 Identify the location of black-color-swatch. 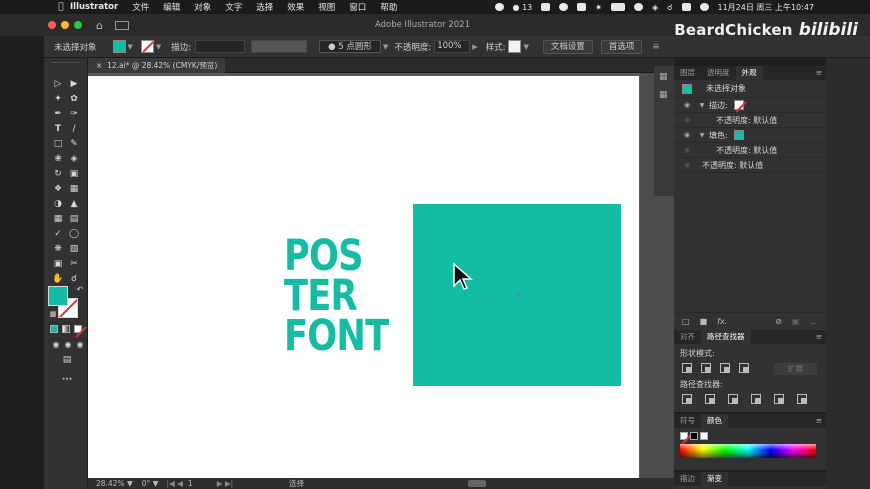
(694, 436).